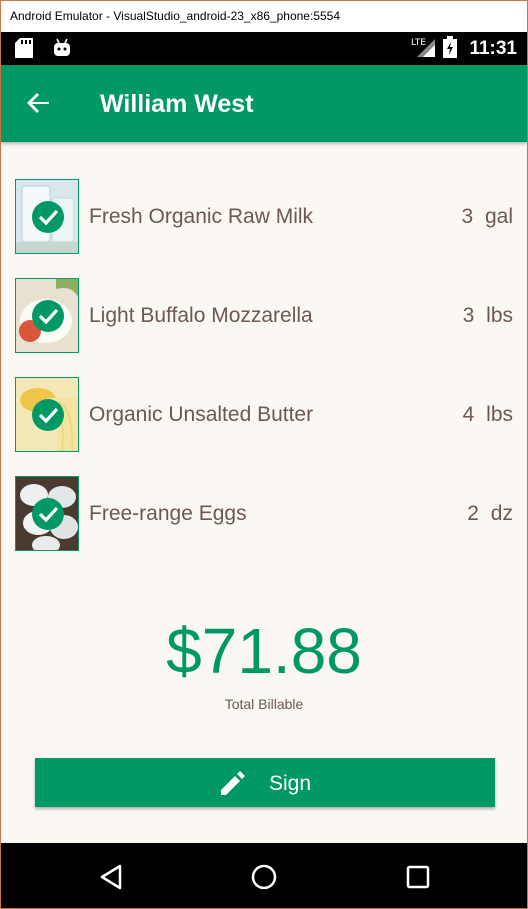 The image size is (528, 909). Describe the element at coordinates (424, 49) in the screenshot. I see `signal-icon: LTE` at that location.